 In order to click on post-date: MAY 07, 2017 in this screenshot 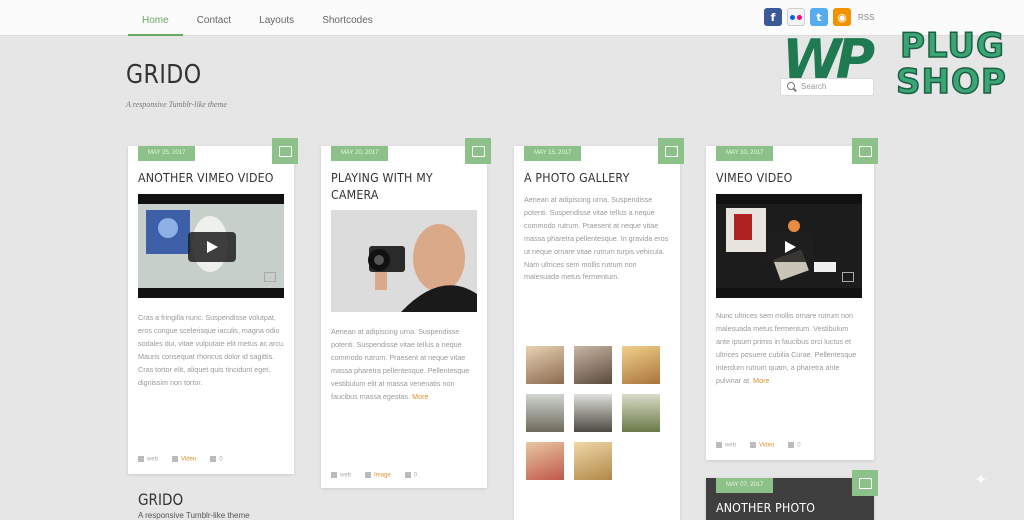, I will do `click(745, 485)`.